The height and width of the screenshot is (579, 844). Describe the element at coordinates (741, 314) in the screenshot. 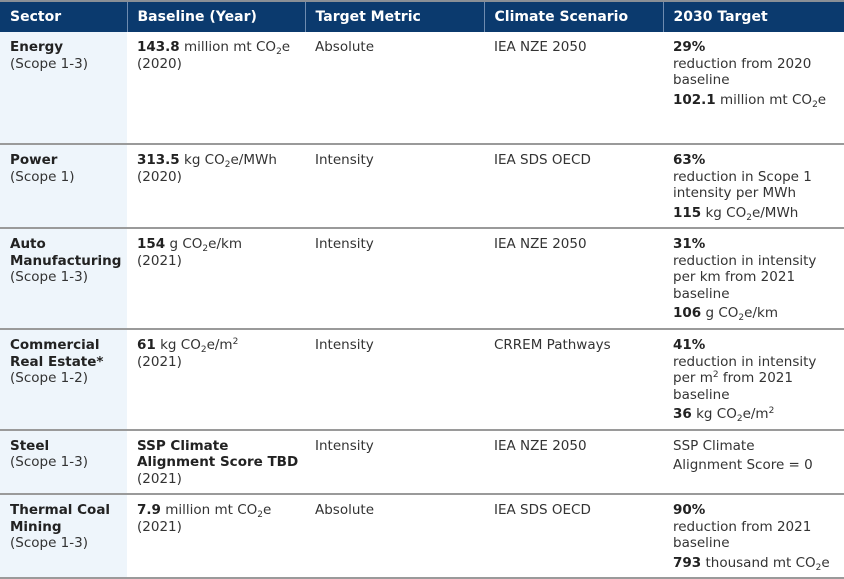

I see `target-unit: g CO2e/km` at that location.